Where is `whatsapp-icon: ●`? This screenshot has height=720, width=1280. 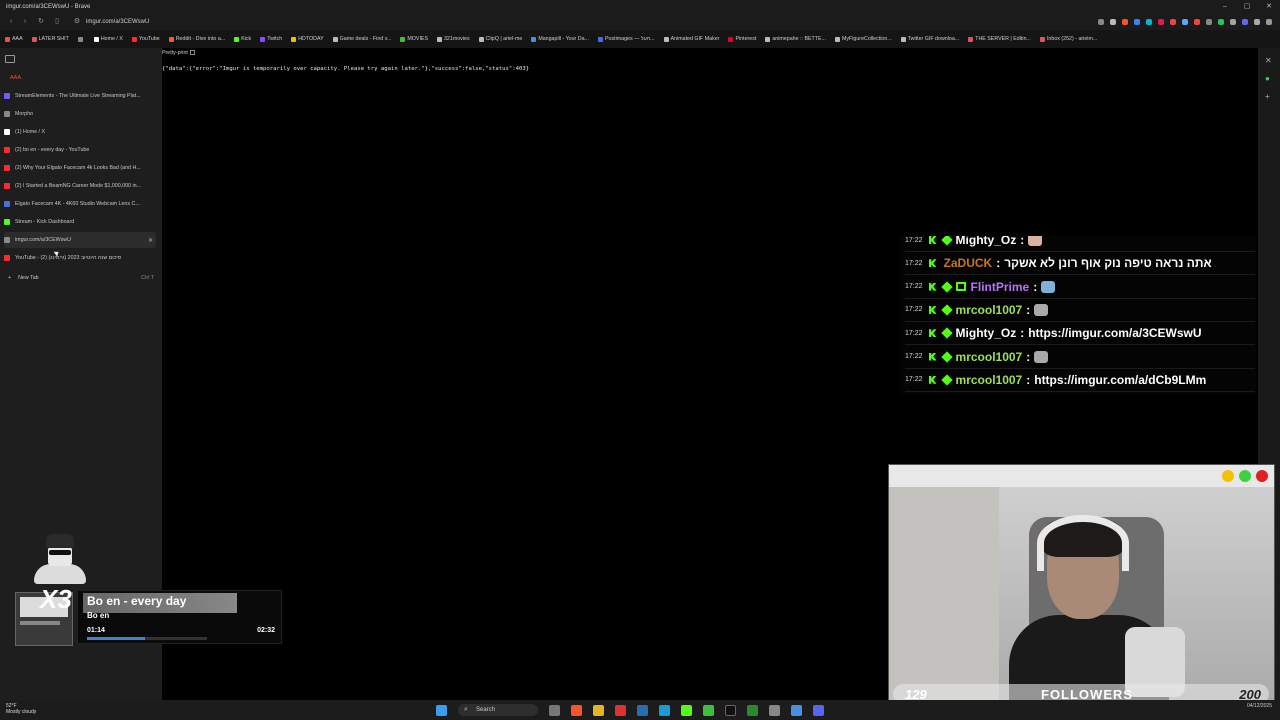
whatsapp-icon: ● is located at coordinates (1267, 78).